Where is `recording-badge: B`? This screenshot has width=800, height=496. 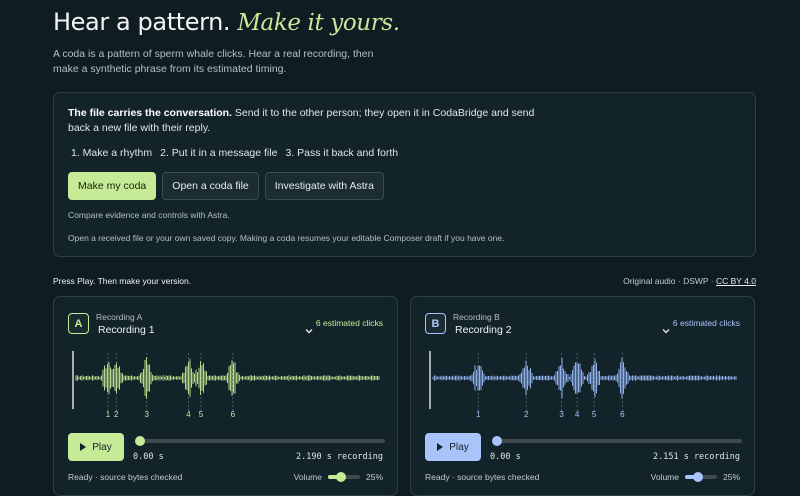
recording-badge: B is located at coordinates (435, 323).